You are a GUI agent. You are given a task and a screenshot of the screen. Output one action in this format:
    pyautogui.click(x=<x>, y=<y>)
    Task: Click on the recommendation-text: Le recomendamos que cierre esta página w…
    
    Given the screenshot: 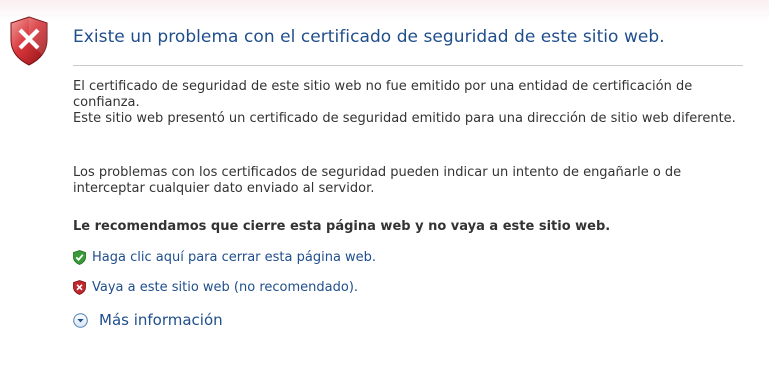 What is the action you would take?
    pyautogui.click(x=342, y=226)
    